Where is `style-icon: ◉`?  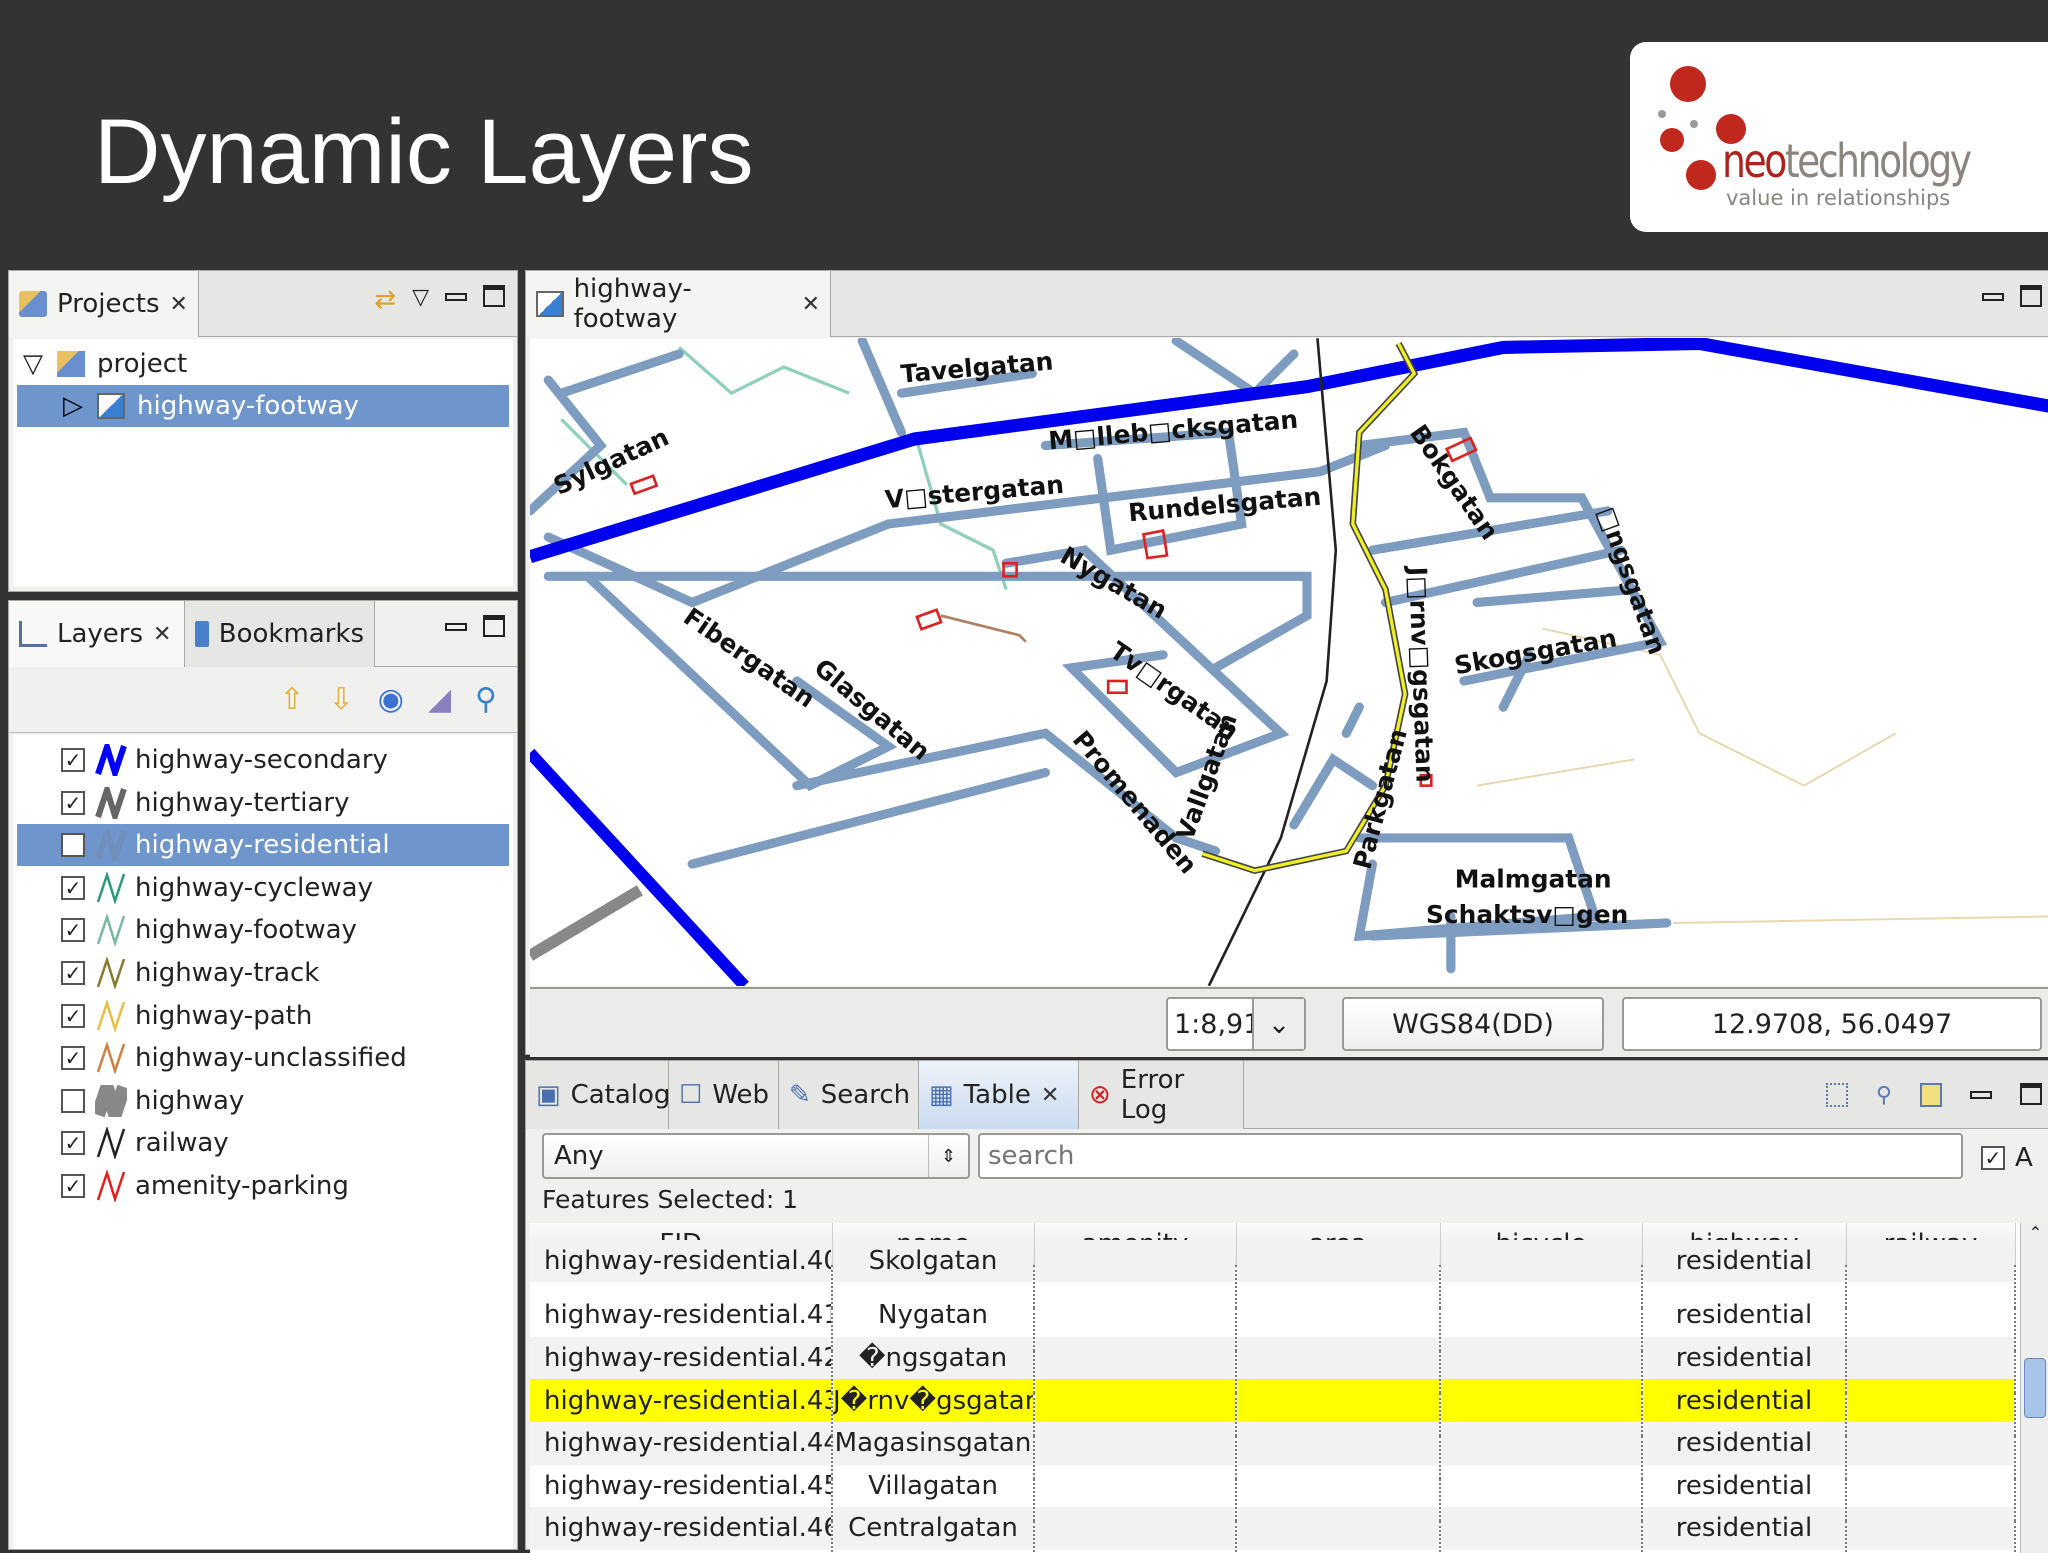
style-icon: ◉ is located at coordinates (391, 699).